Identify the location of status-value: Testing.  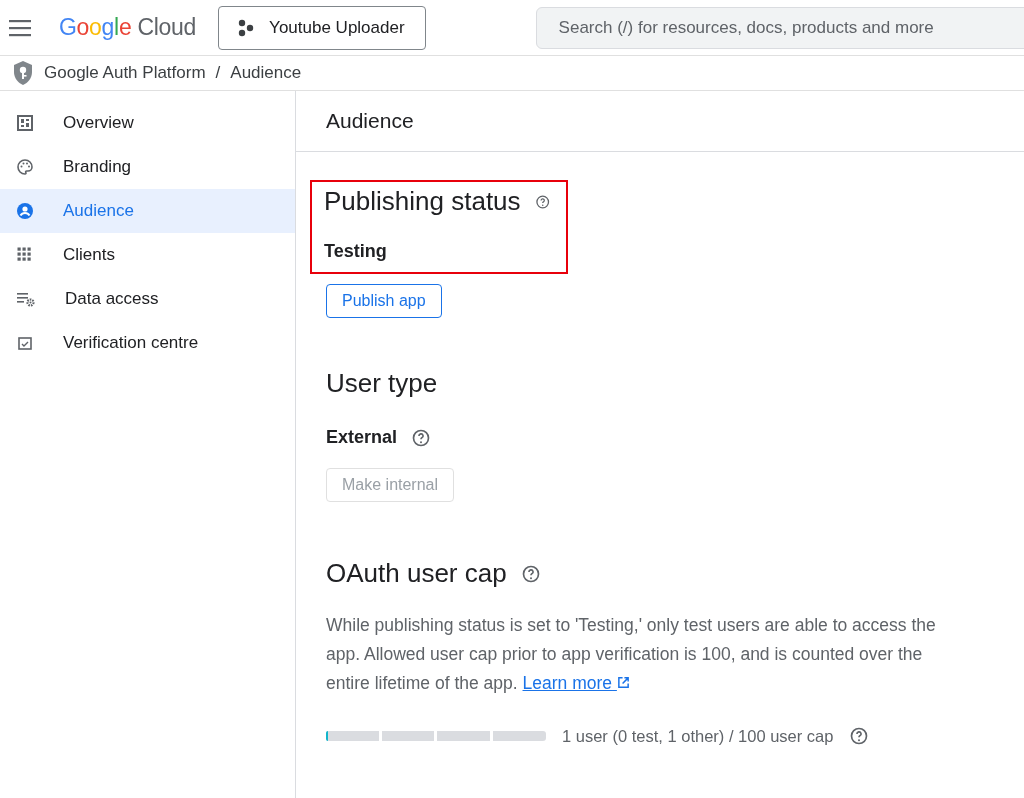
(356, 251).